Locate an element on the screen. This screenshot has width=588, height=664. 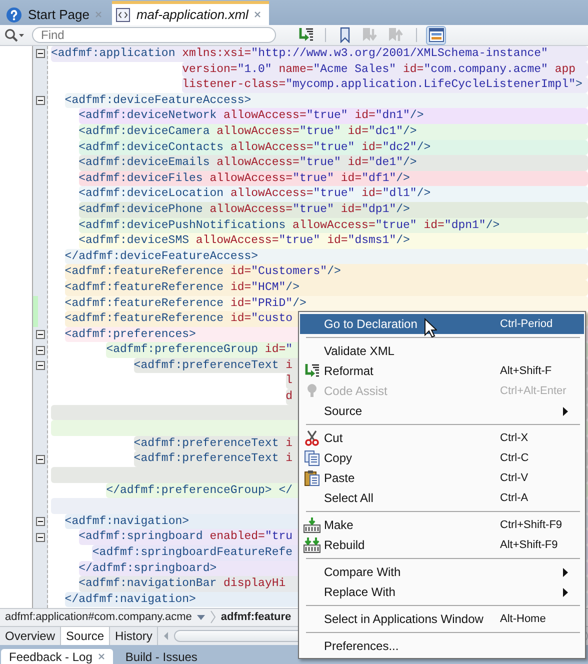
menu-item: Source is located at coordinates (442, 411).